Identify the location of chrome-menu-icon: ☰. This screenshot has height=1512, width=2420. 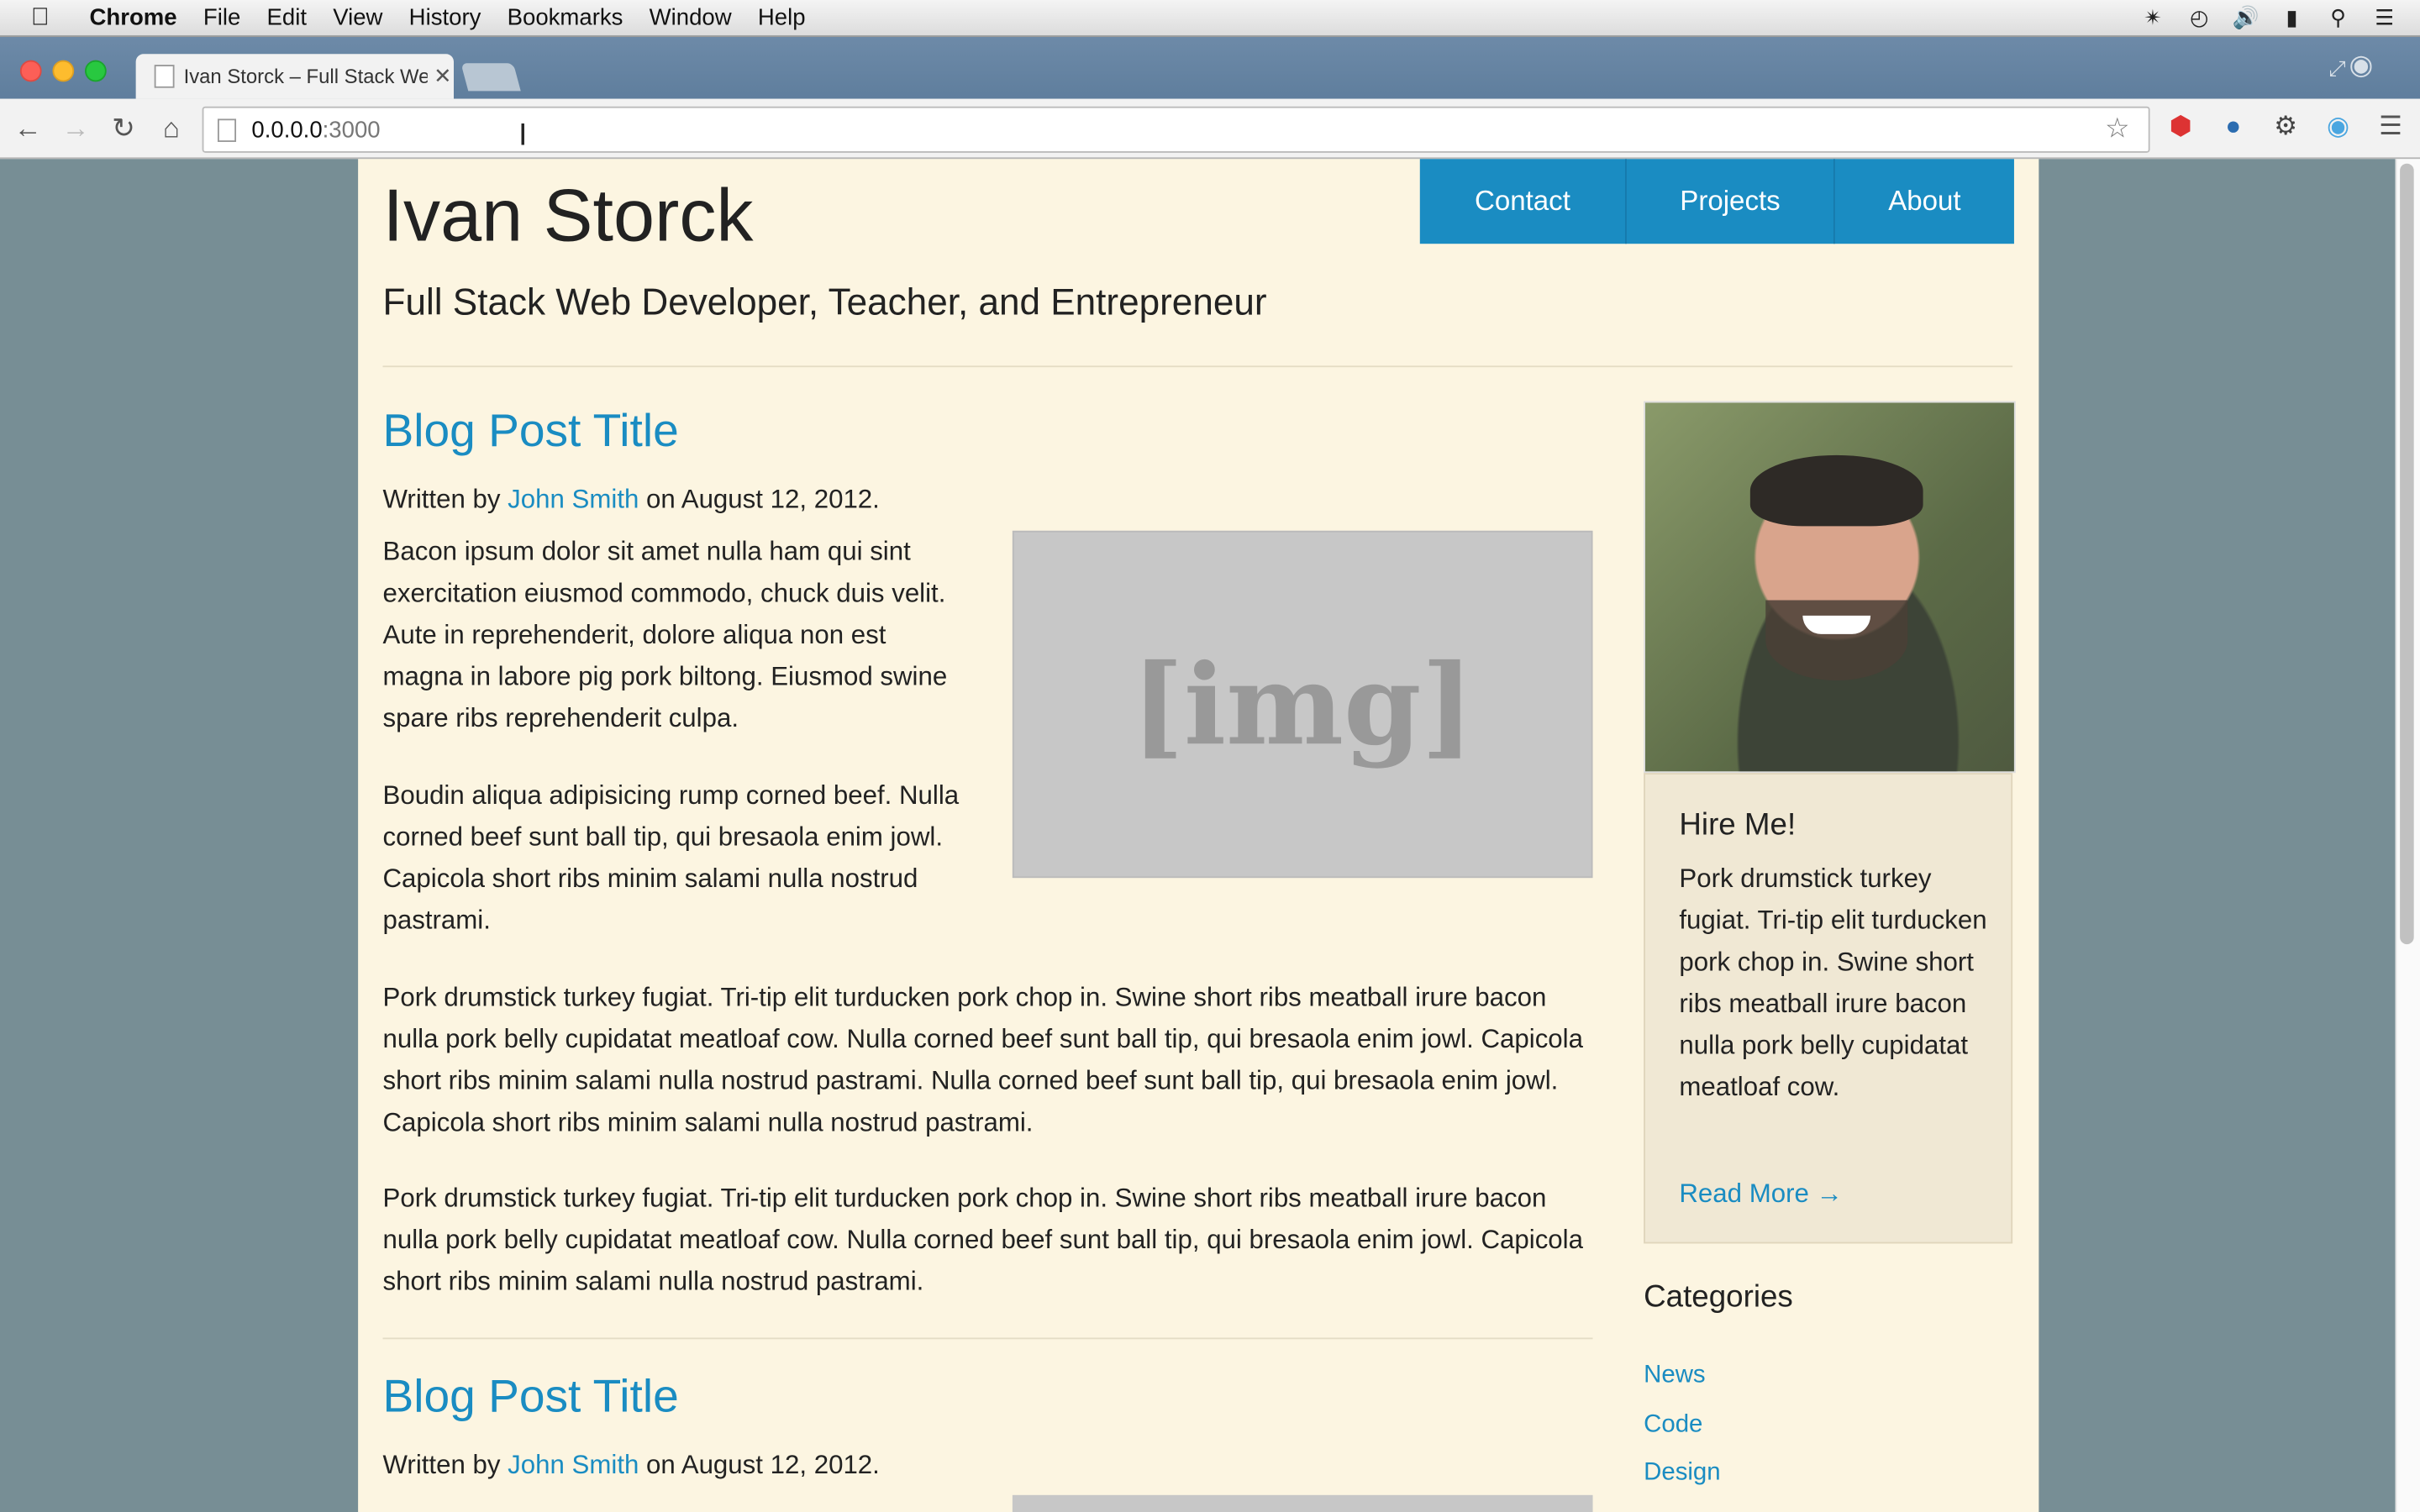
(2390, 127).